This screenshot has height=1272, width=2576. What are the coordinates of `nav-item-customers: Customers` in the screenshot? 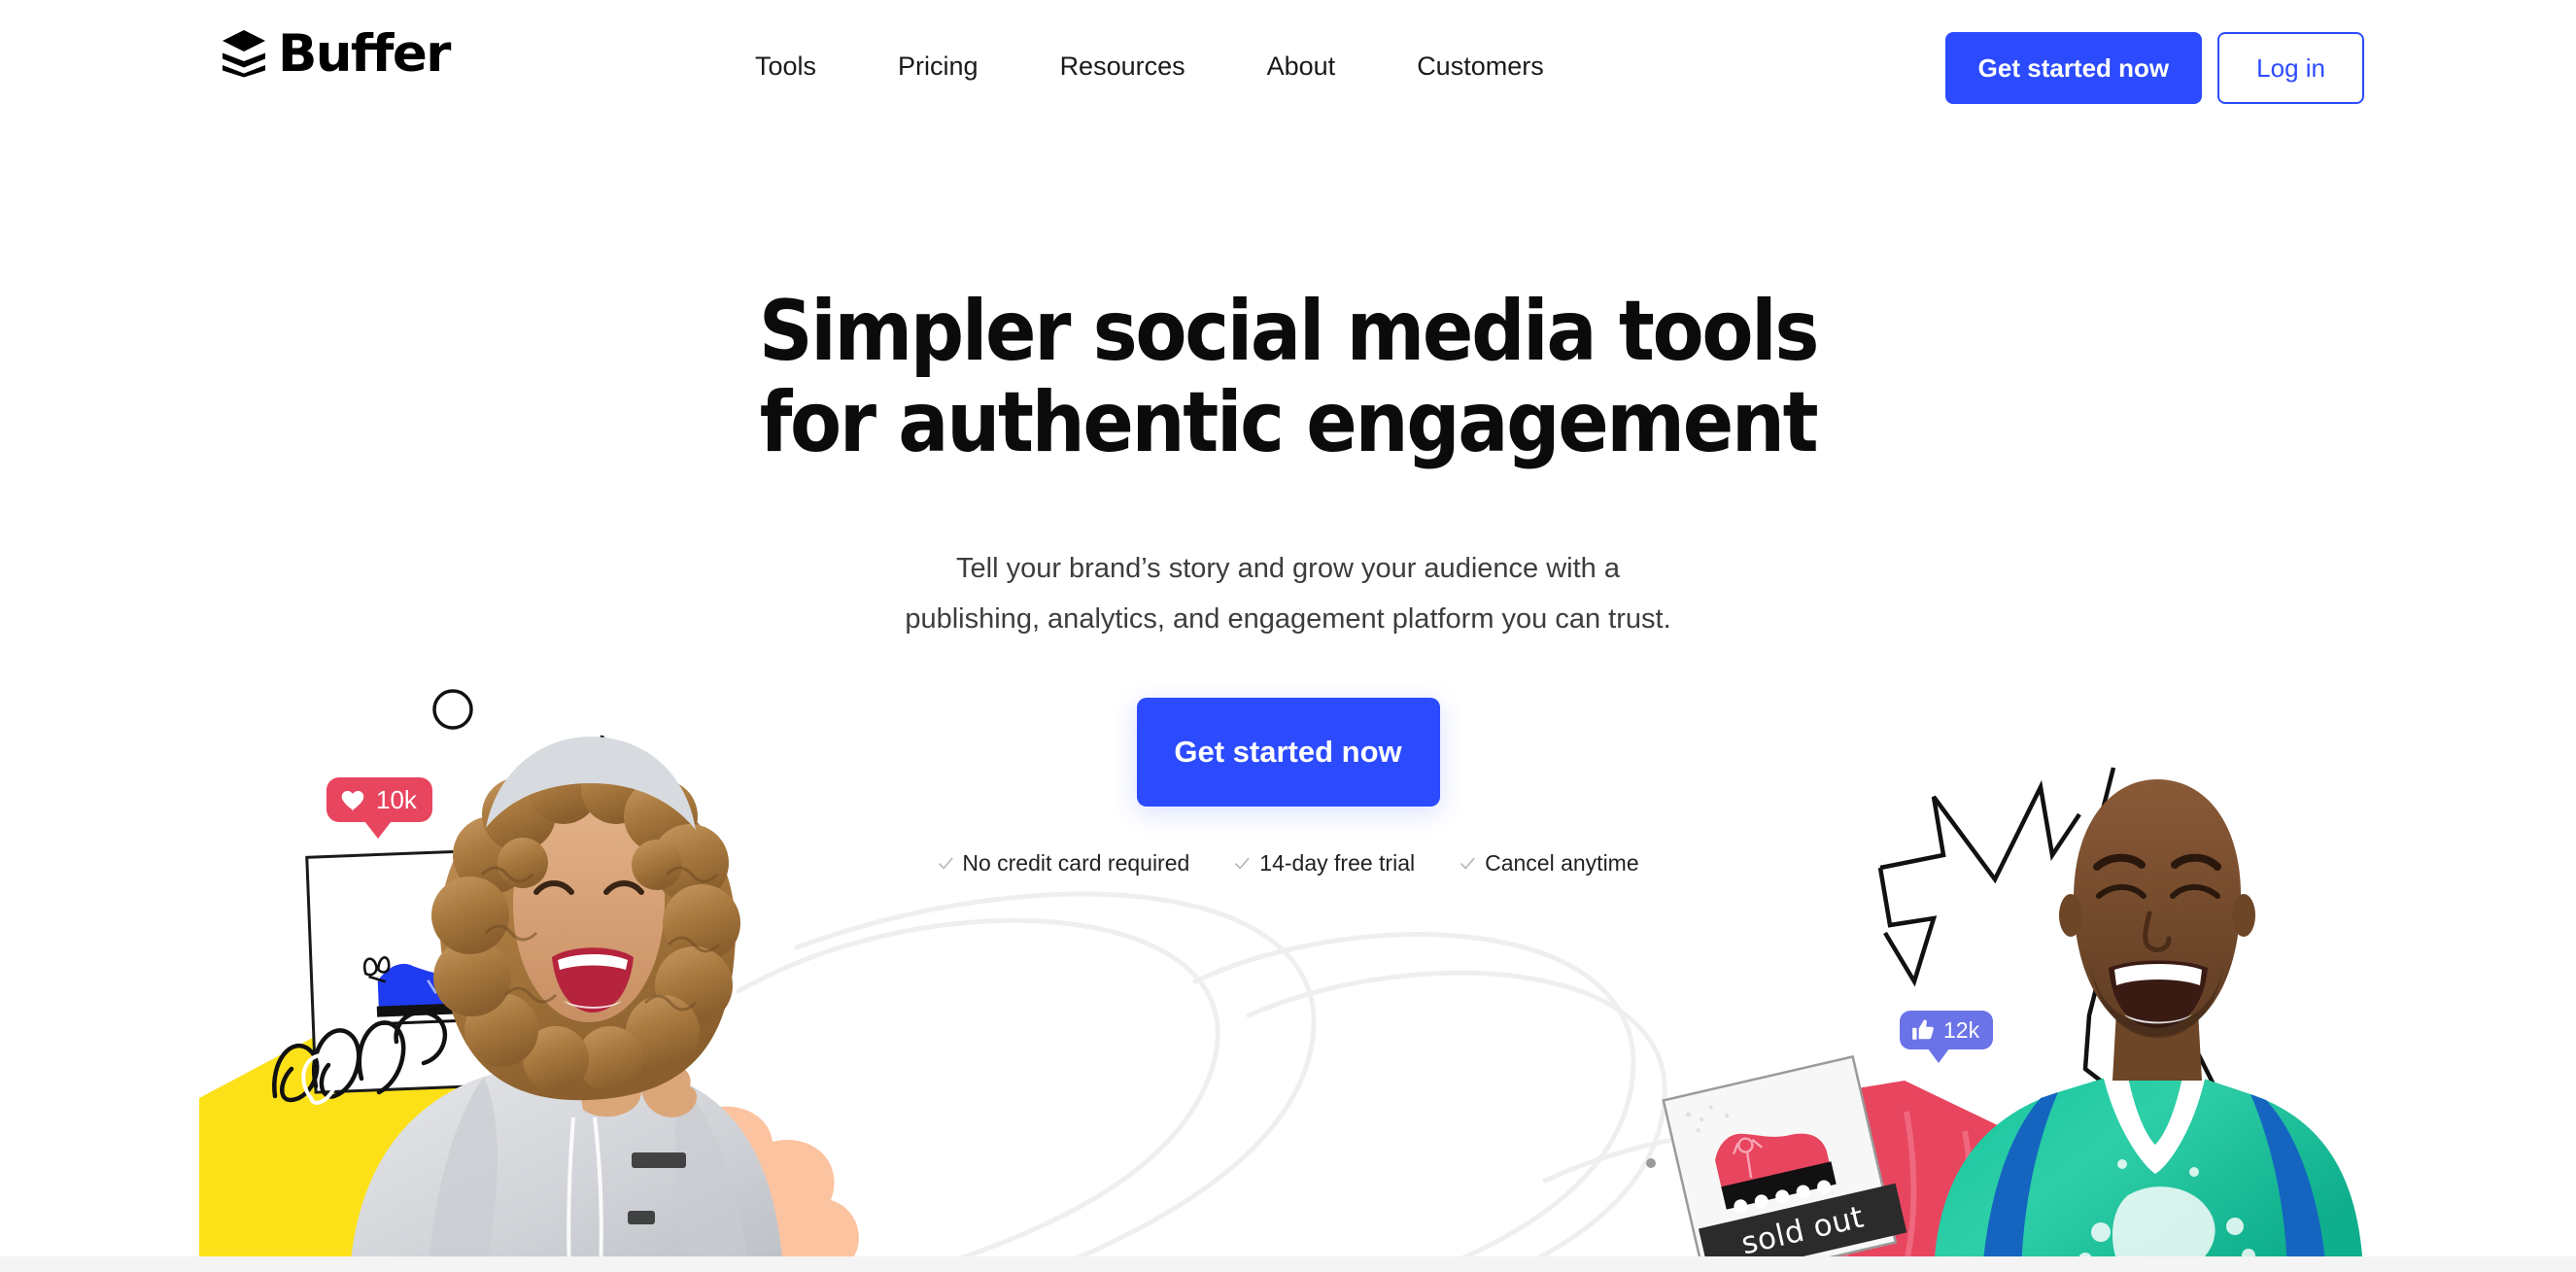 It's located at (1480, 66).